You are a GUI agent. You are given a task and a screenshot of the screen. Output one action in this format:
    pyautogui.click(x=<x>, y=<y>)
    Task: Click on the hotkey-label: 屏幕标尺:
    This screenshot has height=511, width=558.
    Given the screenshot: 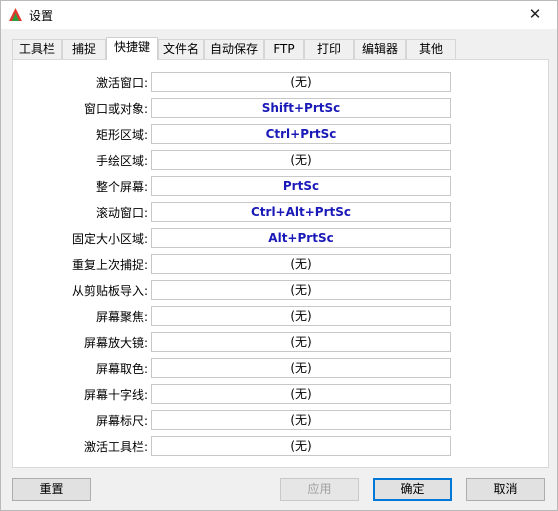 What is the action you would take?
    pyautogui.click(x=121, y=421)
    